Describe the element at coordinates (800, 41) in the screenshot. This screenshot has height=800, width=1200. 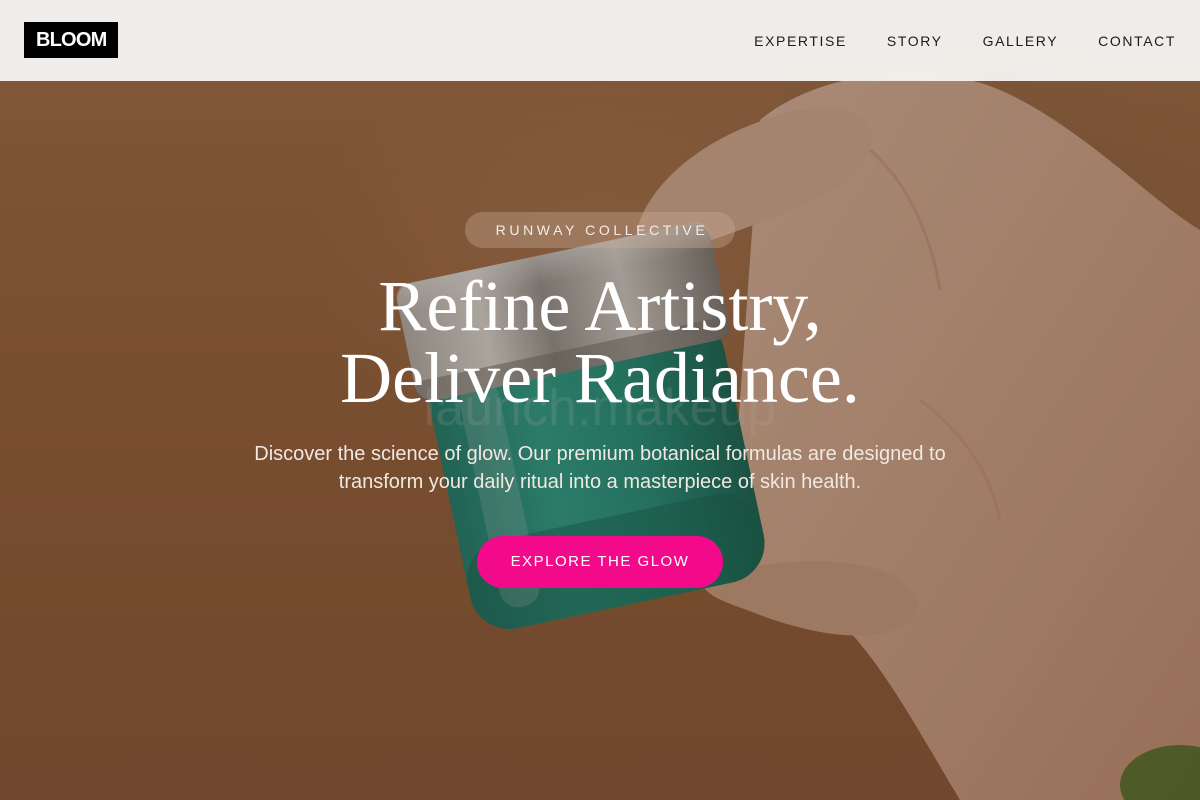
I see `nav-item-expertise: EXPERTISE` at that location.